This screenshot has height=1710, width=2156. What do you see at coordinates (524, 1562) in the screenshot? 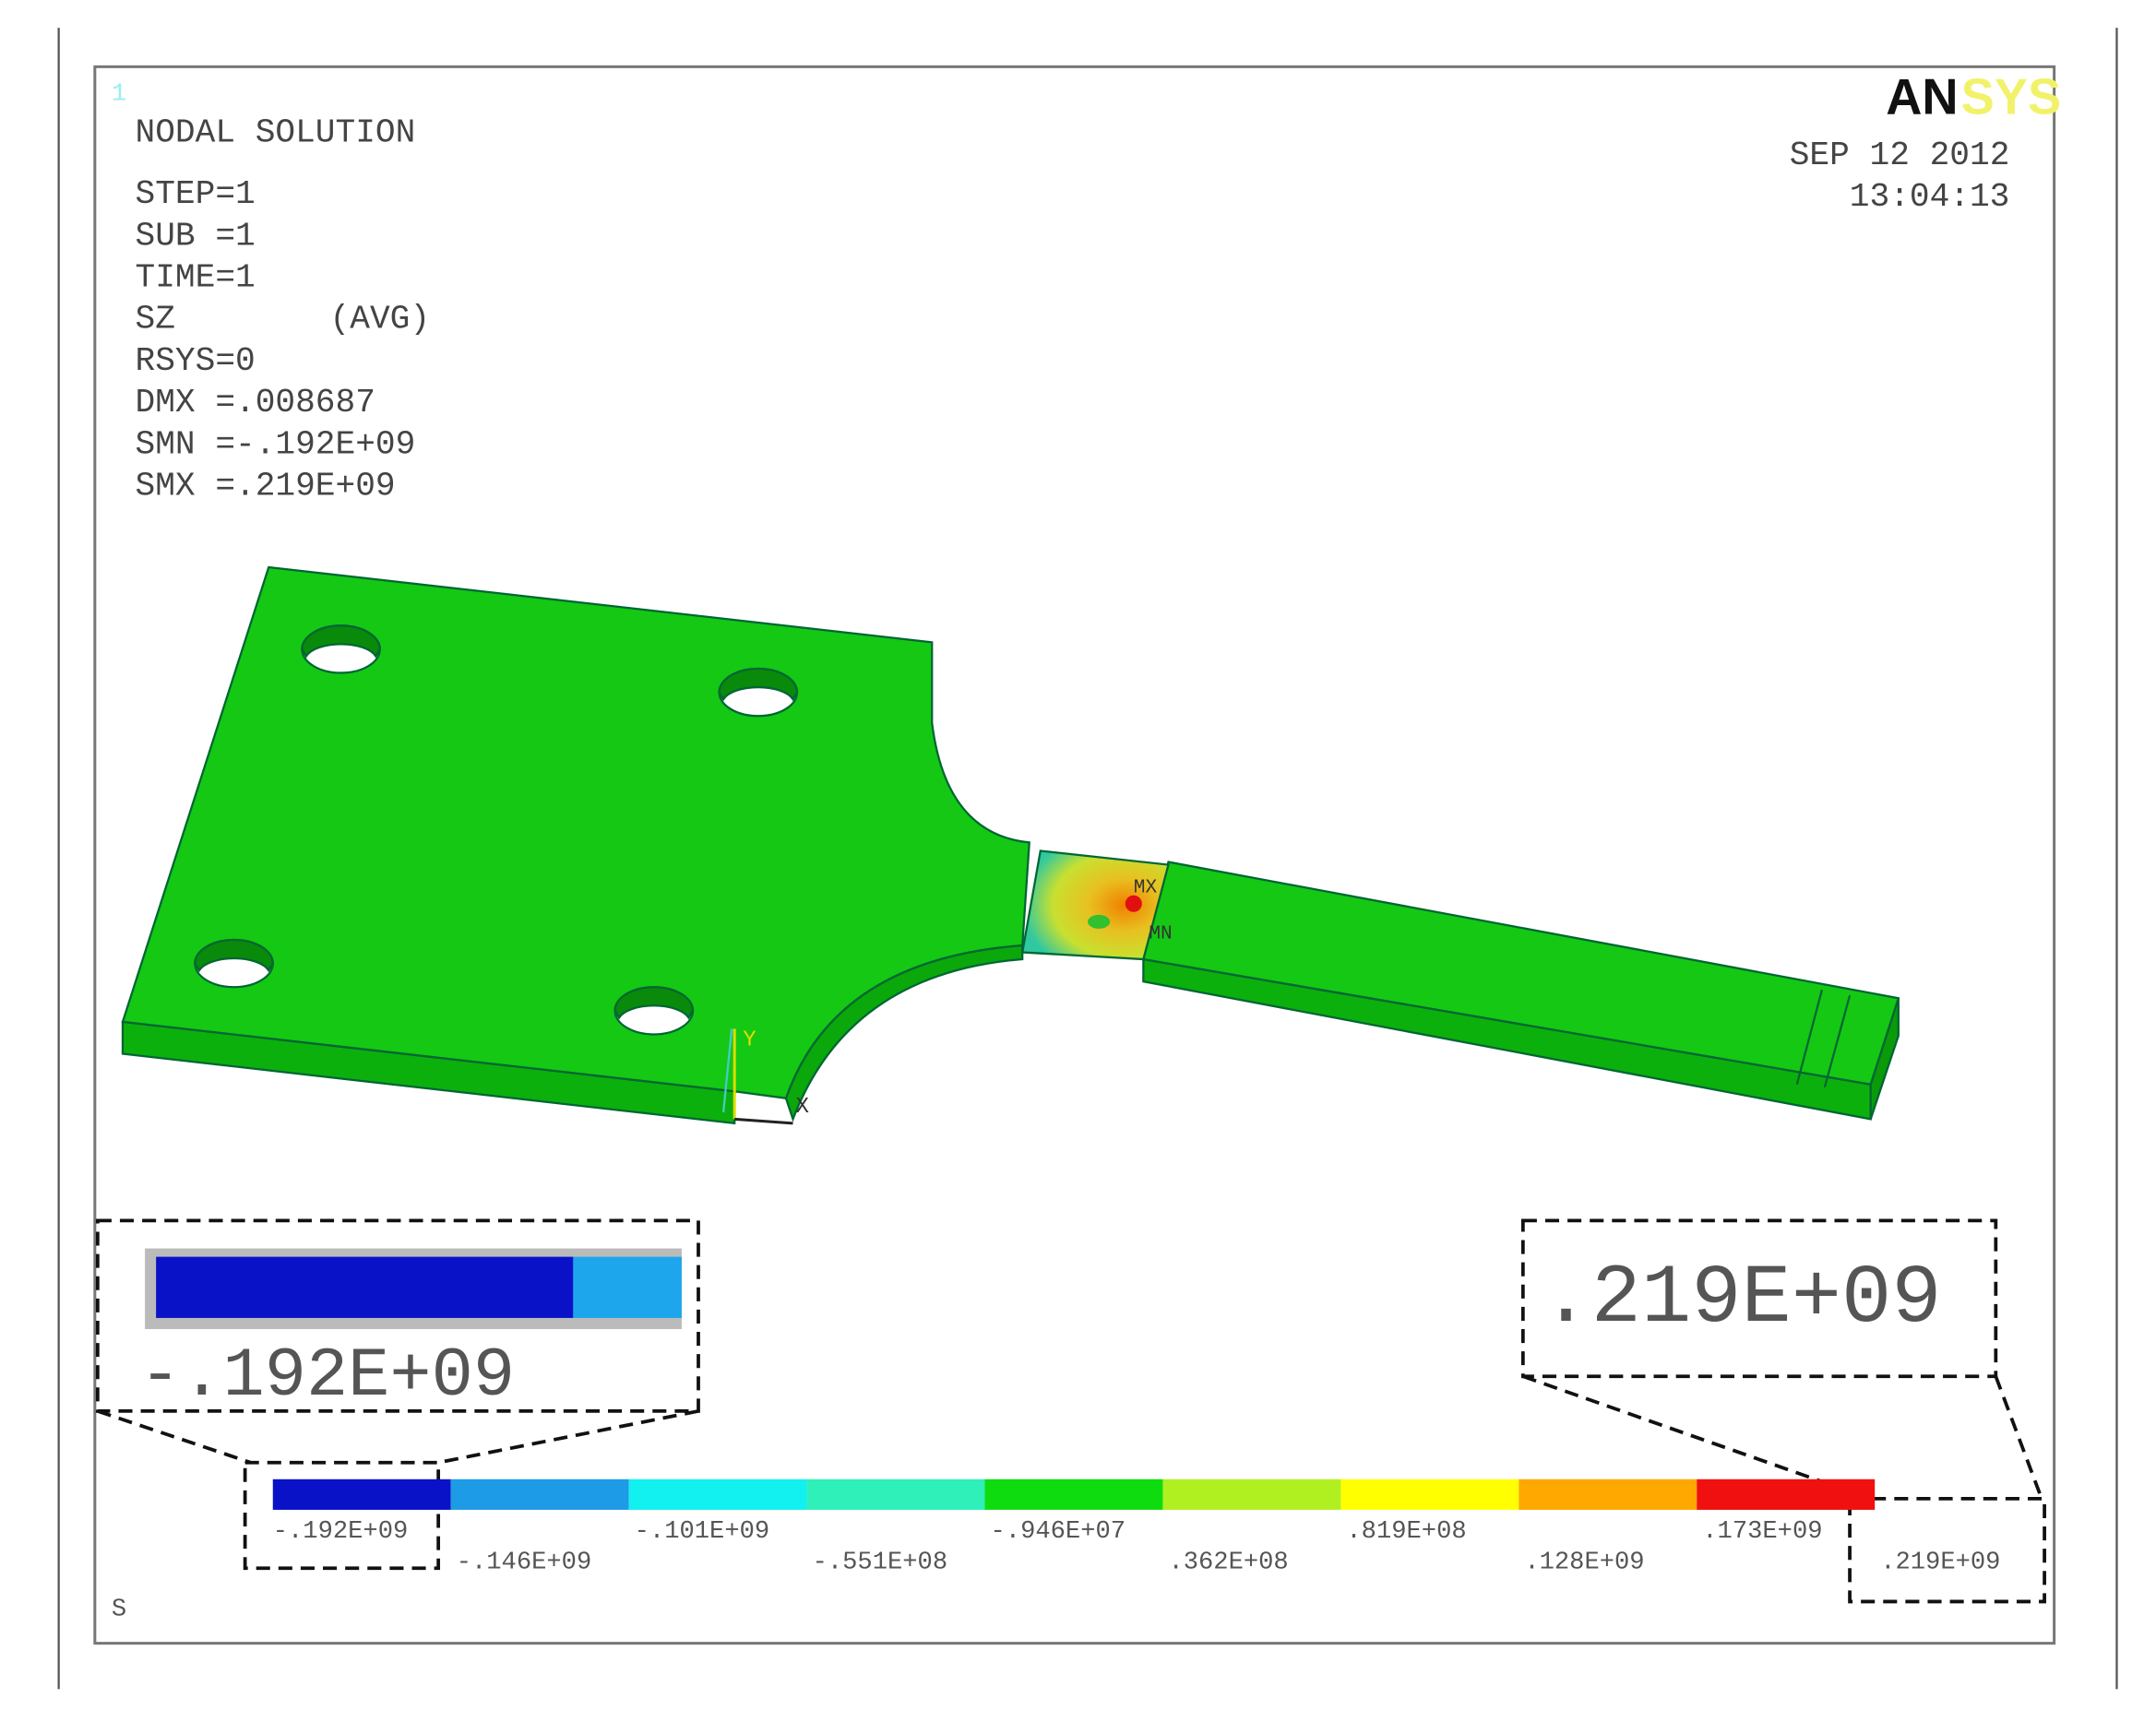
I see `legend-label: -.146E+09` at bounding box center [524, 1562].